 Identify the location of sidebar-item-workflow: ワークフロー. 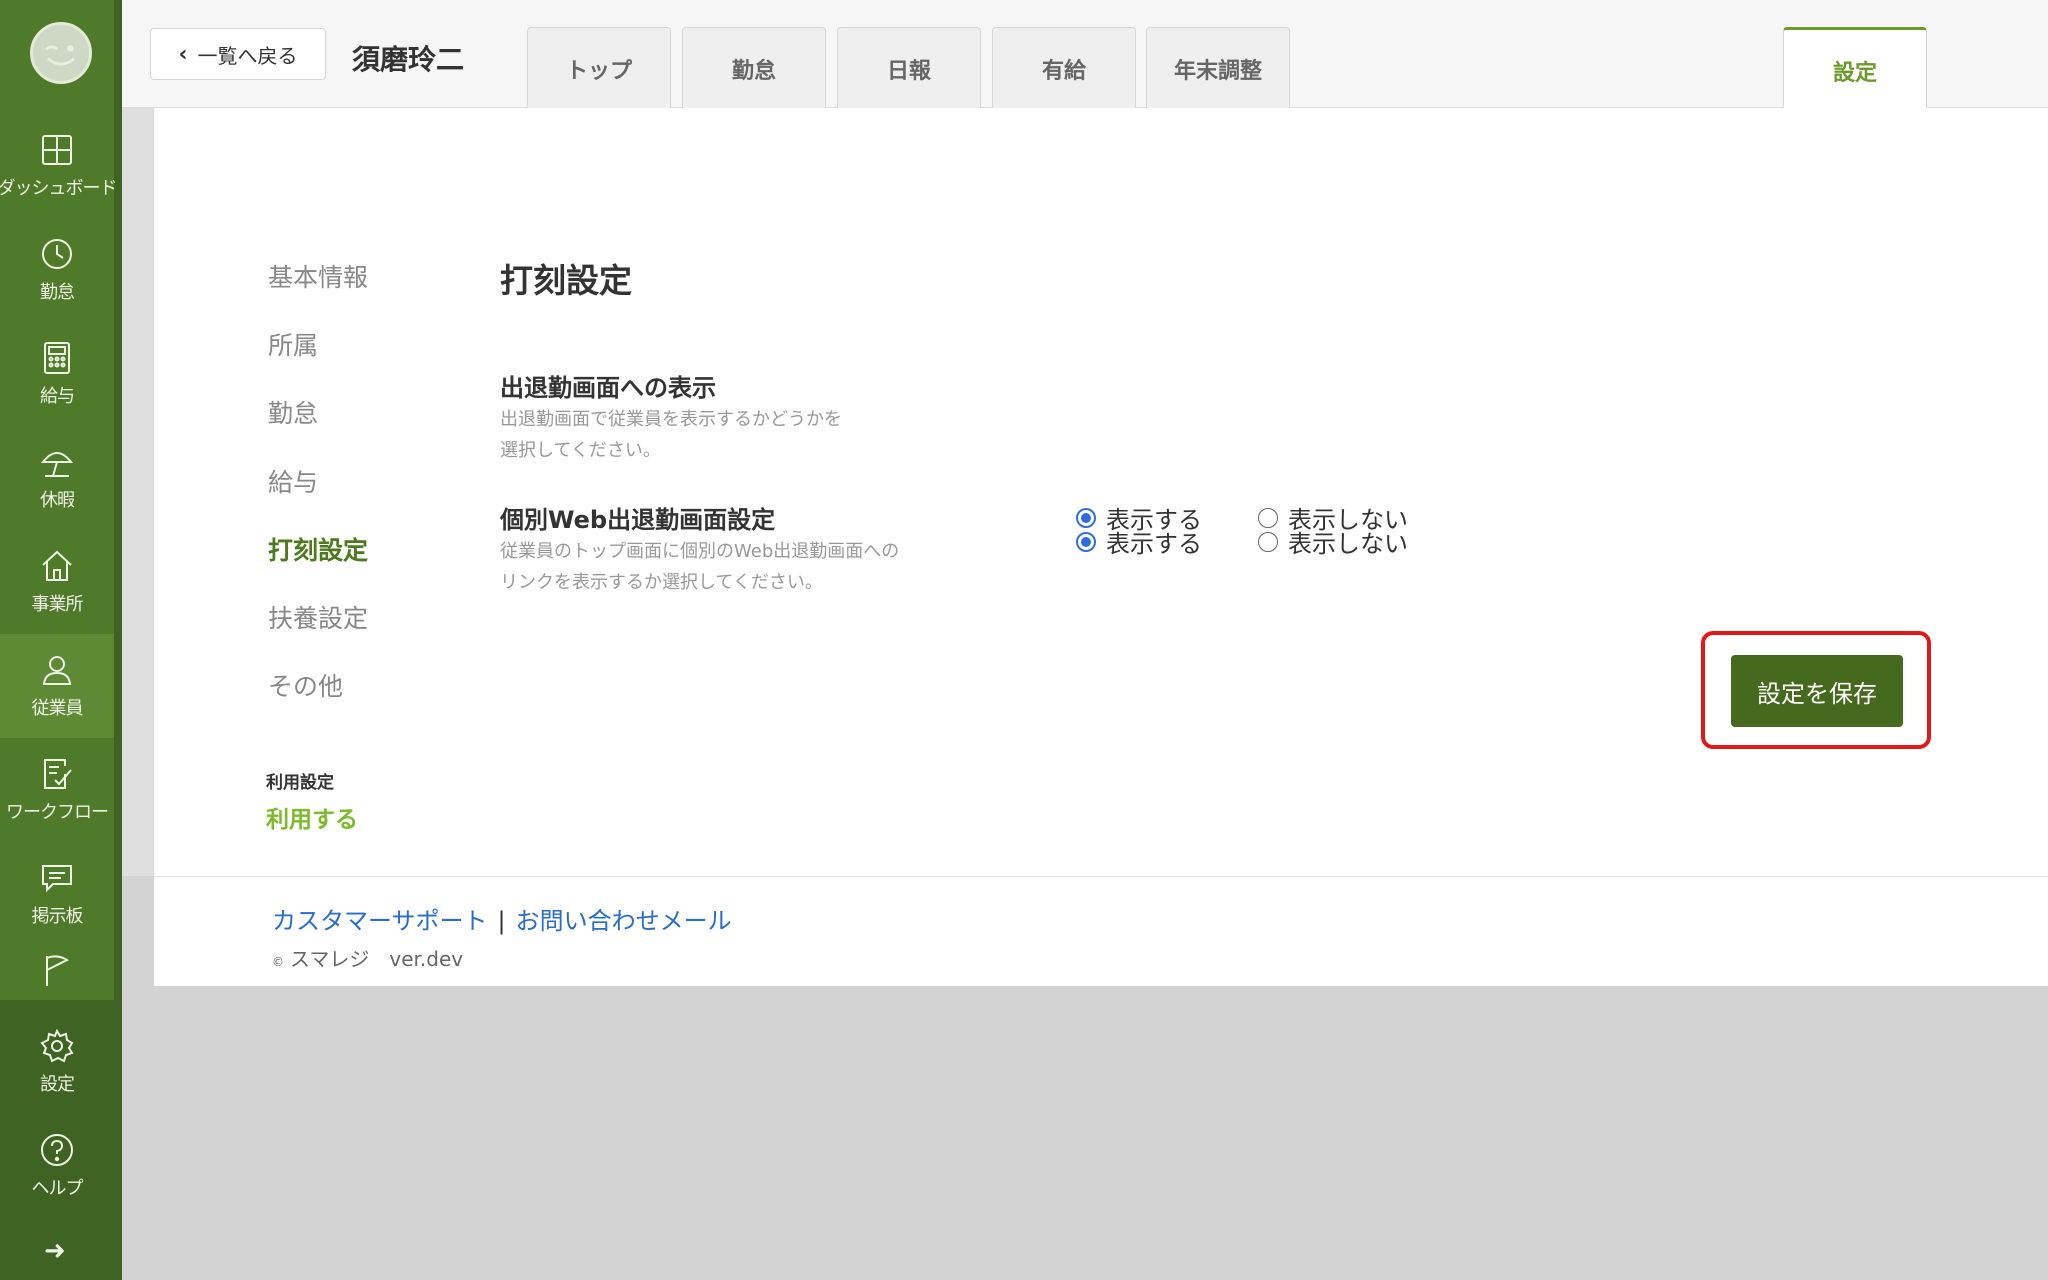
(57, 790).